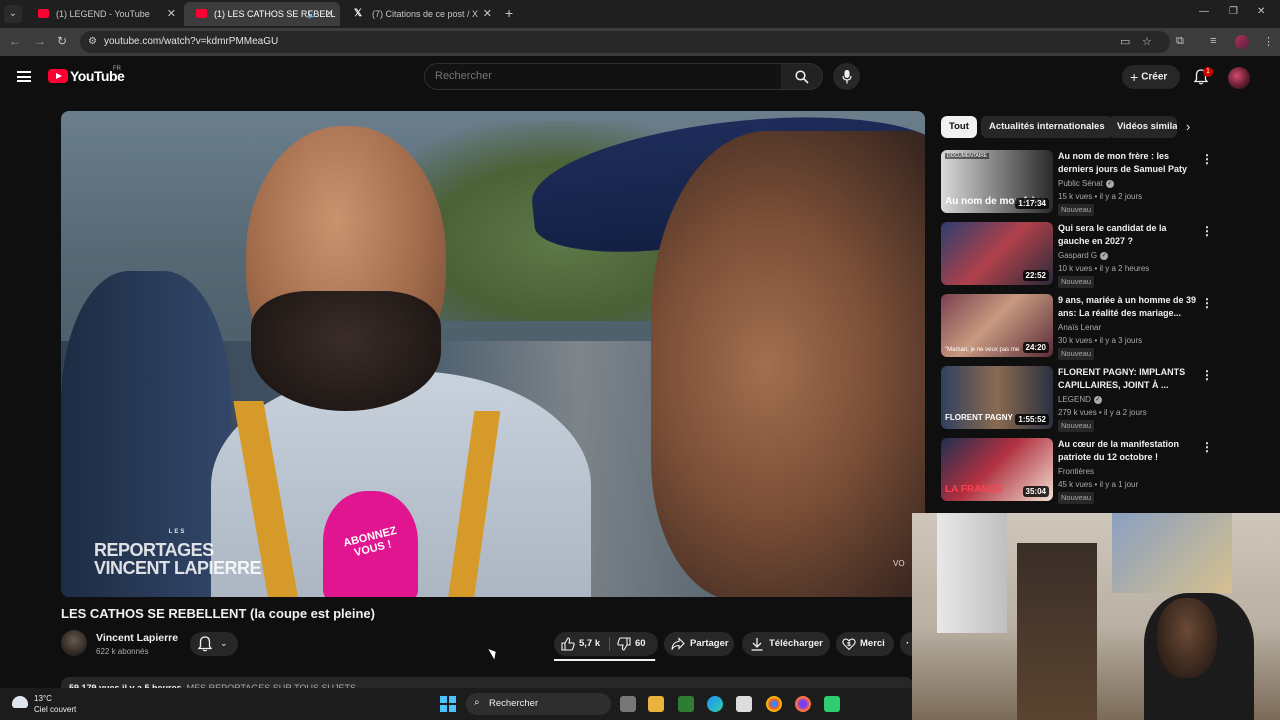 The width and height of the screenshot is (1280, 720). Describe the element at coordinates (1035, 347) in the screenshot. I see `video-duration: 24:20` at that location.